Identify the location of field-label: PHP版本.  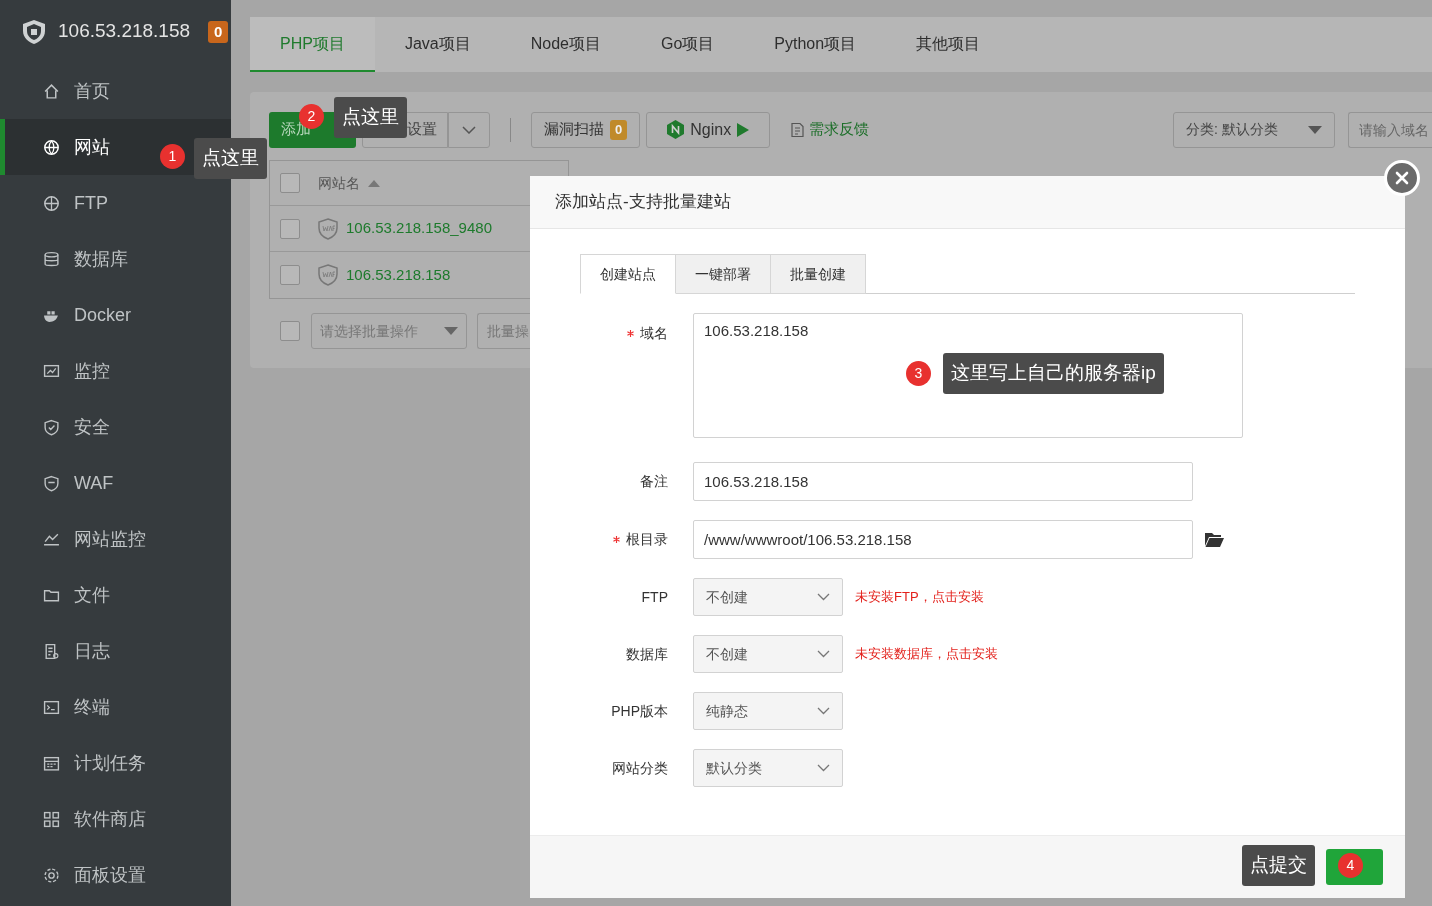
(639, 711).